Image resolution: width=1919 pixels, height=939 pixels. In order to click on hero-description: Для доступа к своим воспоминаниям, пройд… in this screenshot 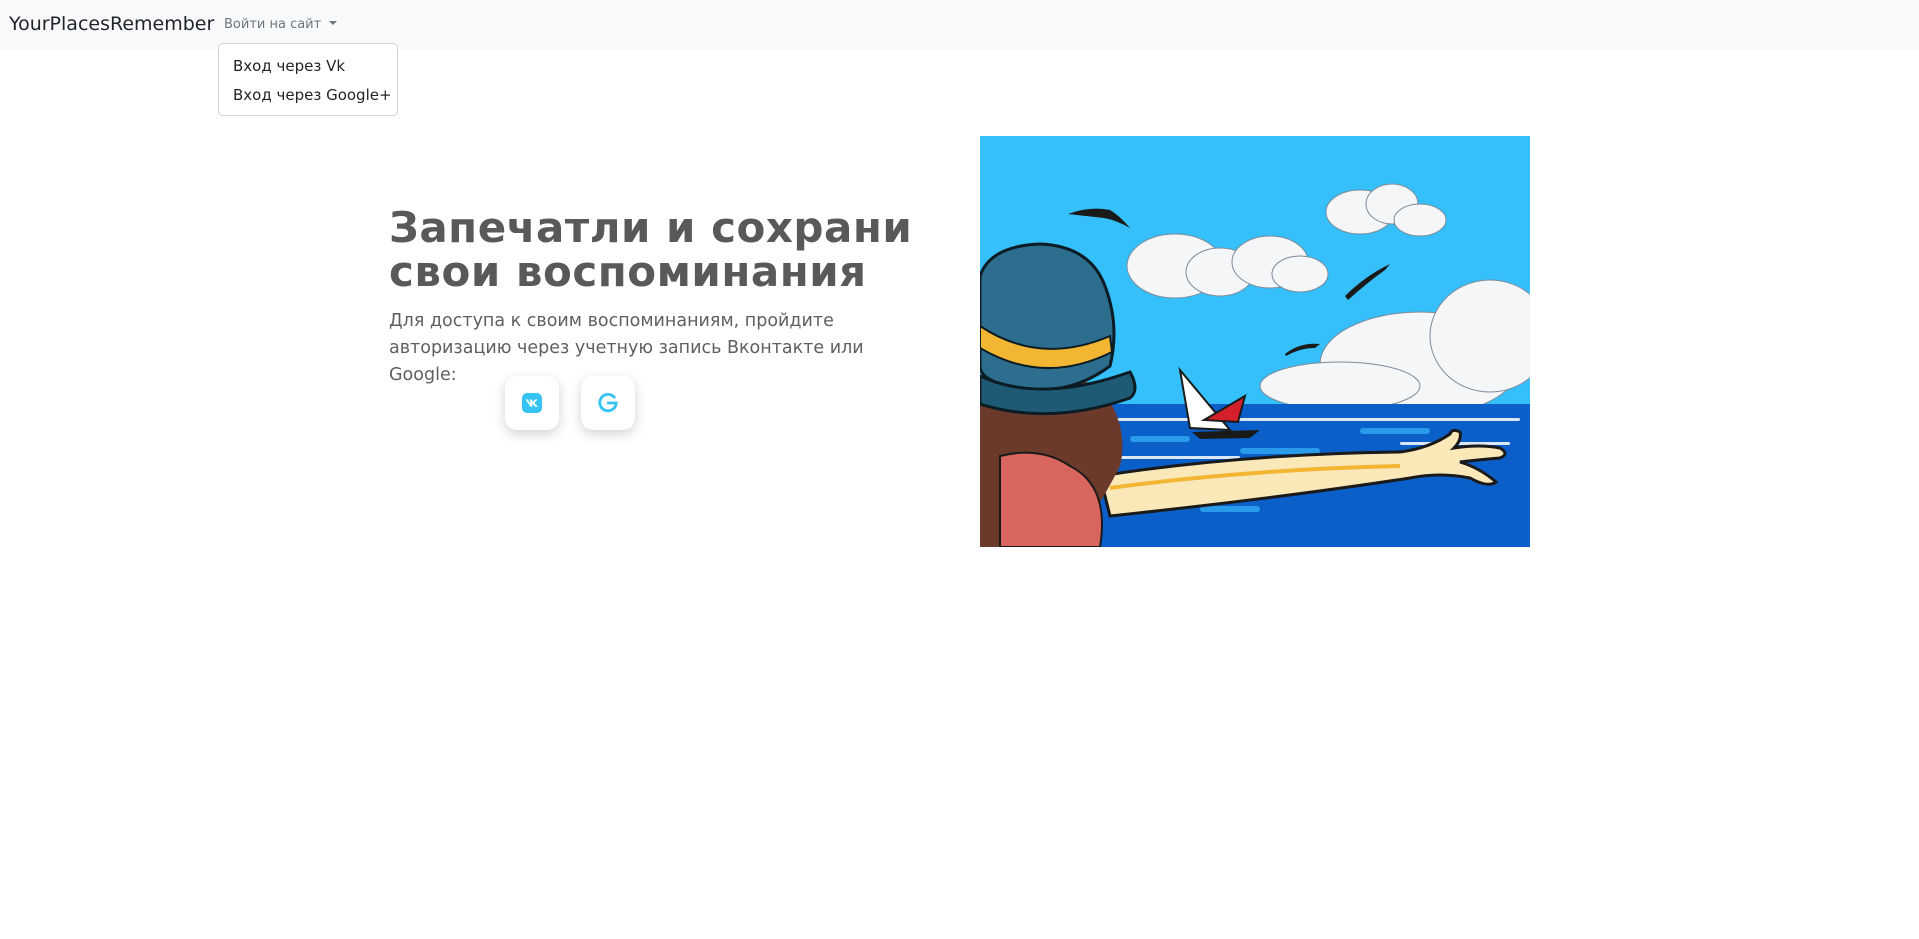, I will do `click(626, 348)`.